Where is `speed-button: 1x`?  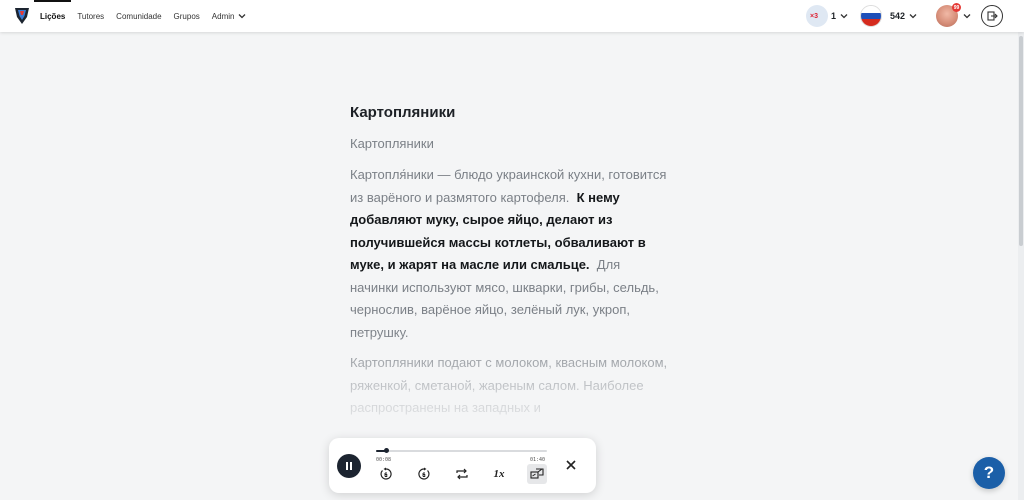 speed-button: 1x is located at coordinates (499, 474).